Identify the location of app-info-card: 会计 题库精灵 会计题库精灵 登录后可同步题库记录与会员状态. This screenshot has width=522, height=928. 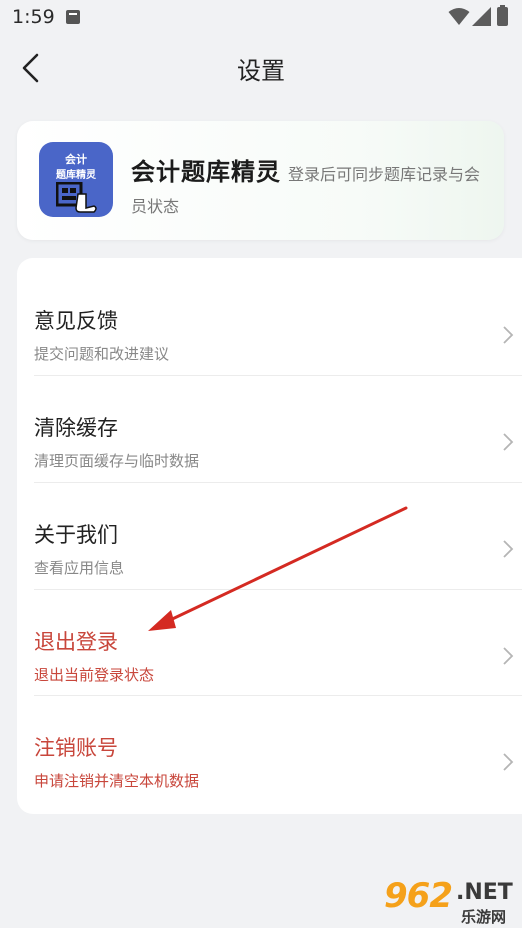
(260, 180).